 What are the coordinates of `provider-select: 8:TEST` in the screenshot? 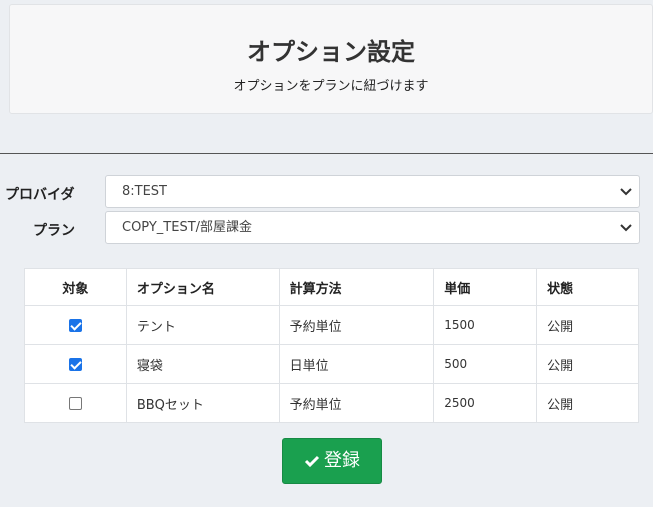 It's located at (372, 191).